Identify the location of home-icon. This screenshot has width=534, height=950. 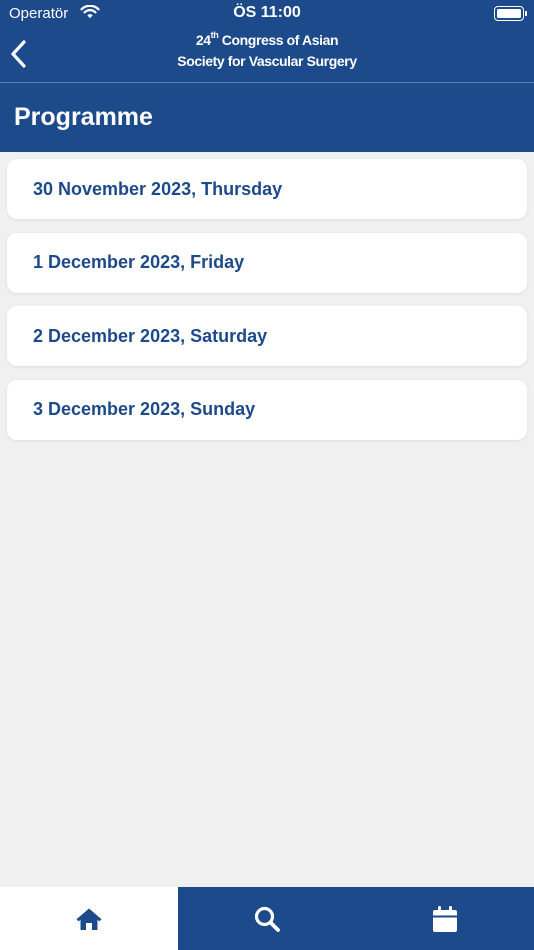
(89, 919).